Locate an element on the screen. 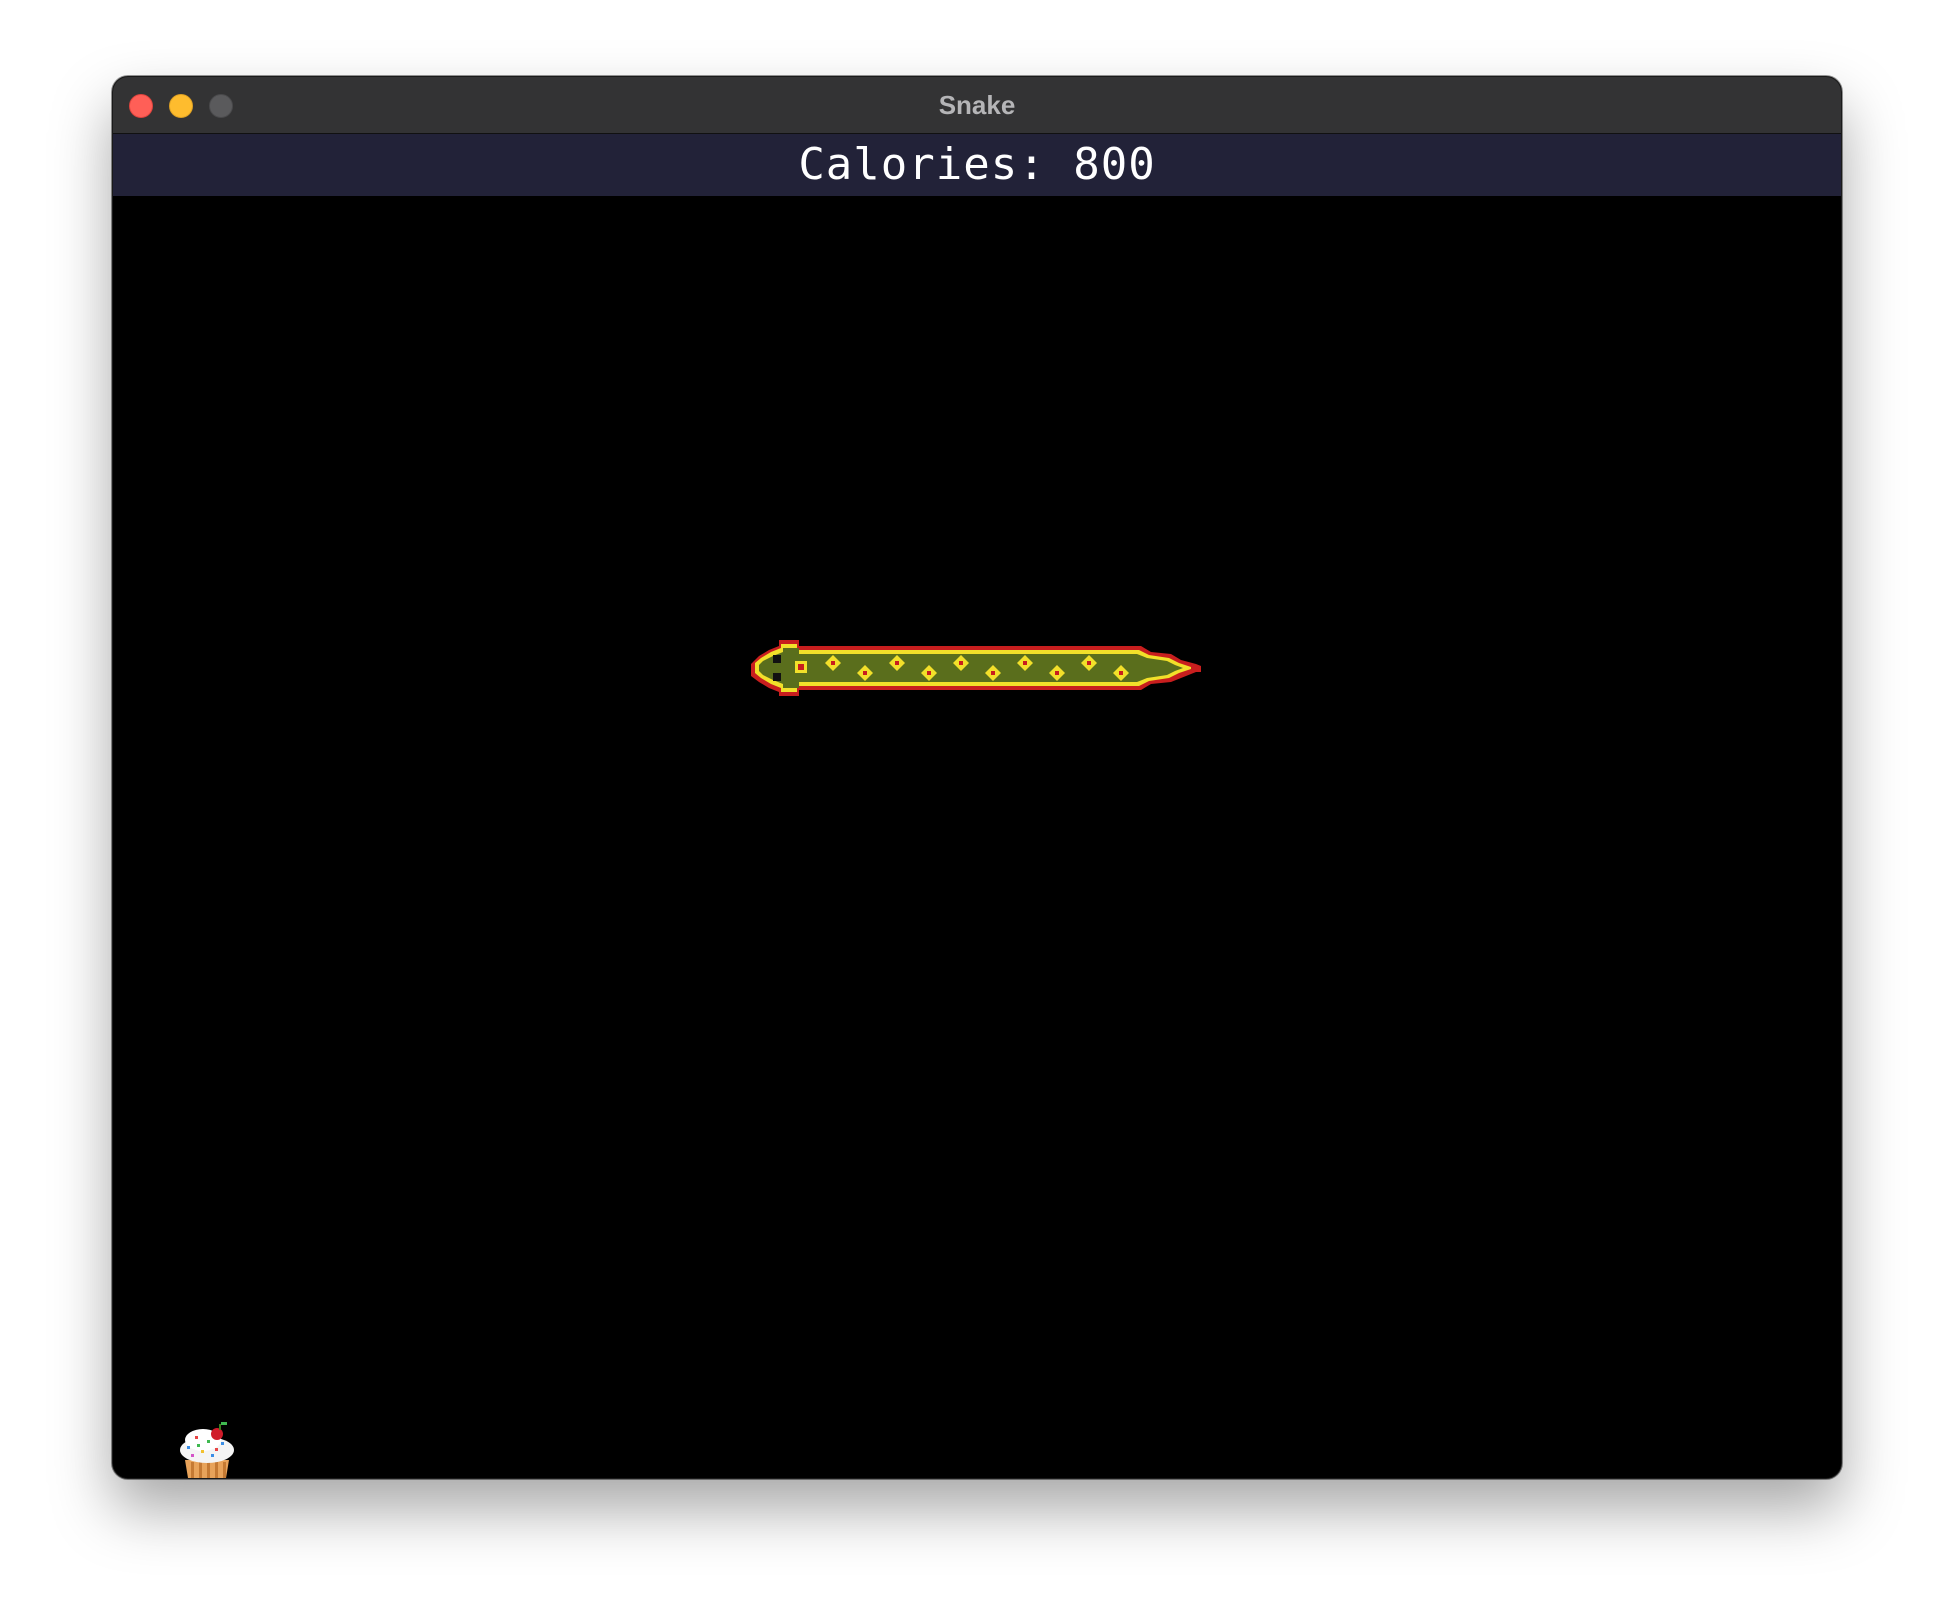 This screenshot has height=1624, width=1952. snake-head-mark is located at coordinates (777, 659).